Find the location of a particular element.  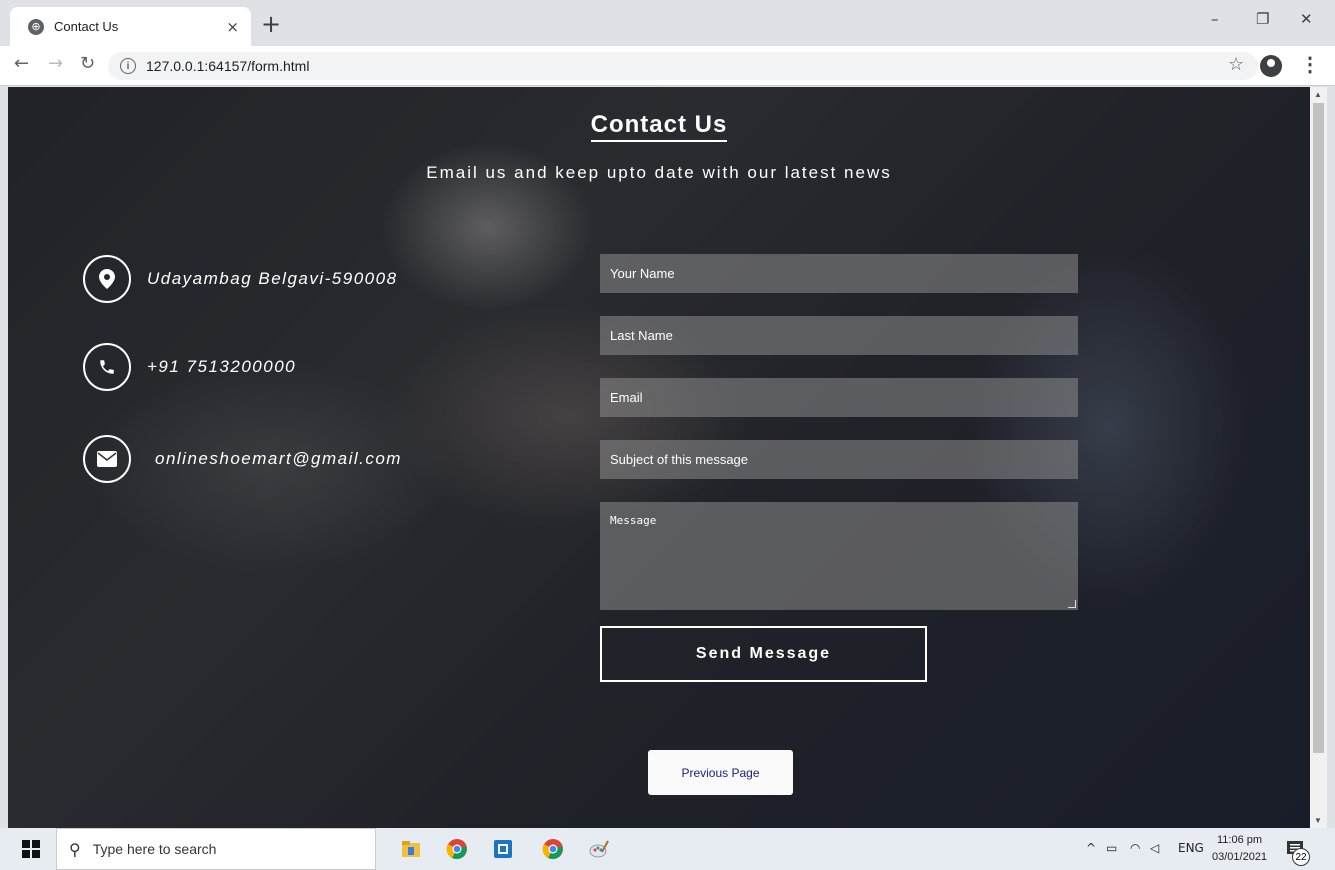

address-row: Udayambag Belgavi-590008 is located at coordinates (240, 279).